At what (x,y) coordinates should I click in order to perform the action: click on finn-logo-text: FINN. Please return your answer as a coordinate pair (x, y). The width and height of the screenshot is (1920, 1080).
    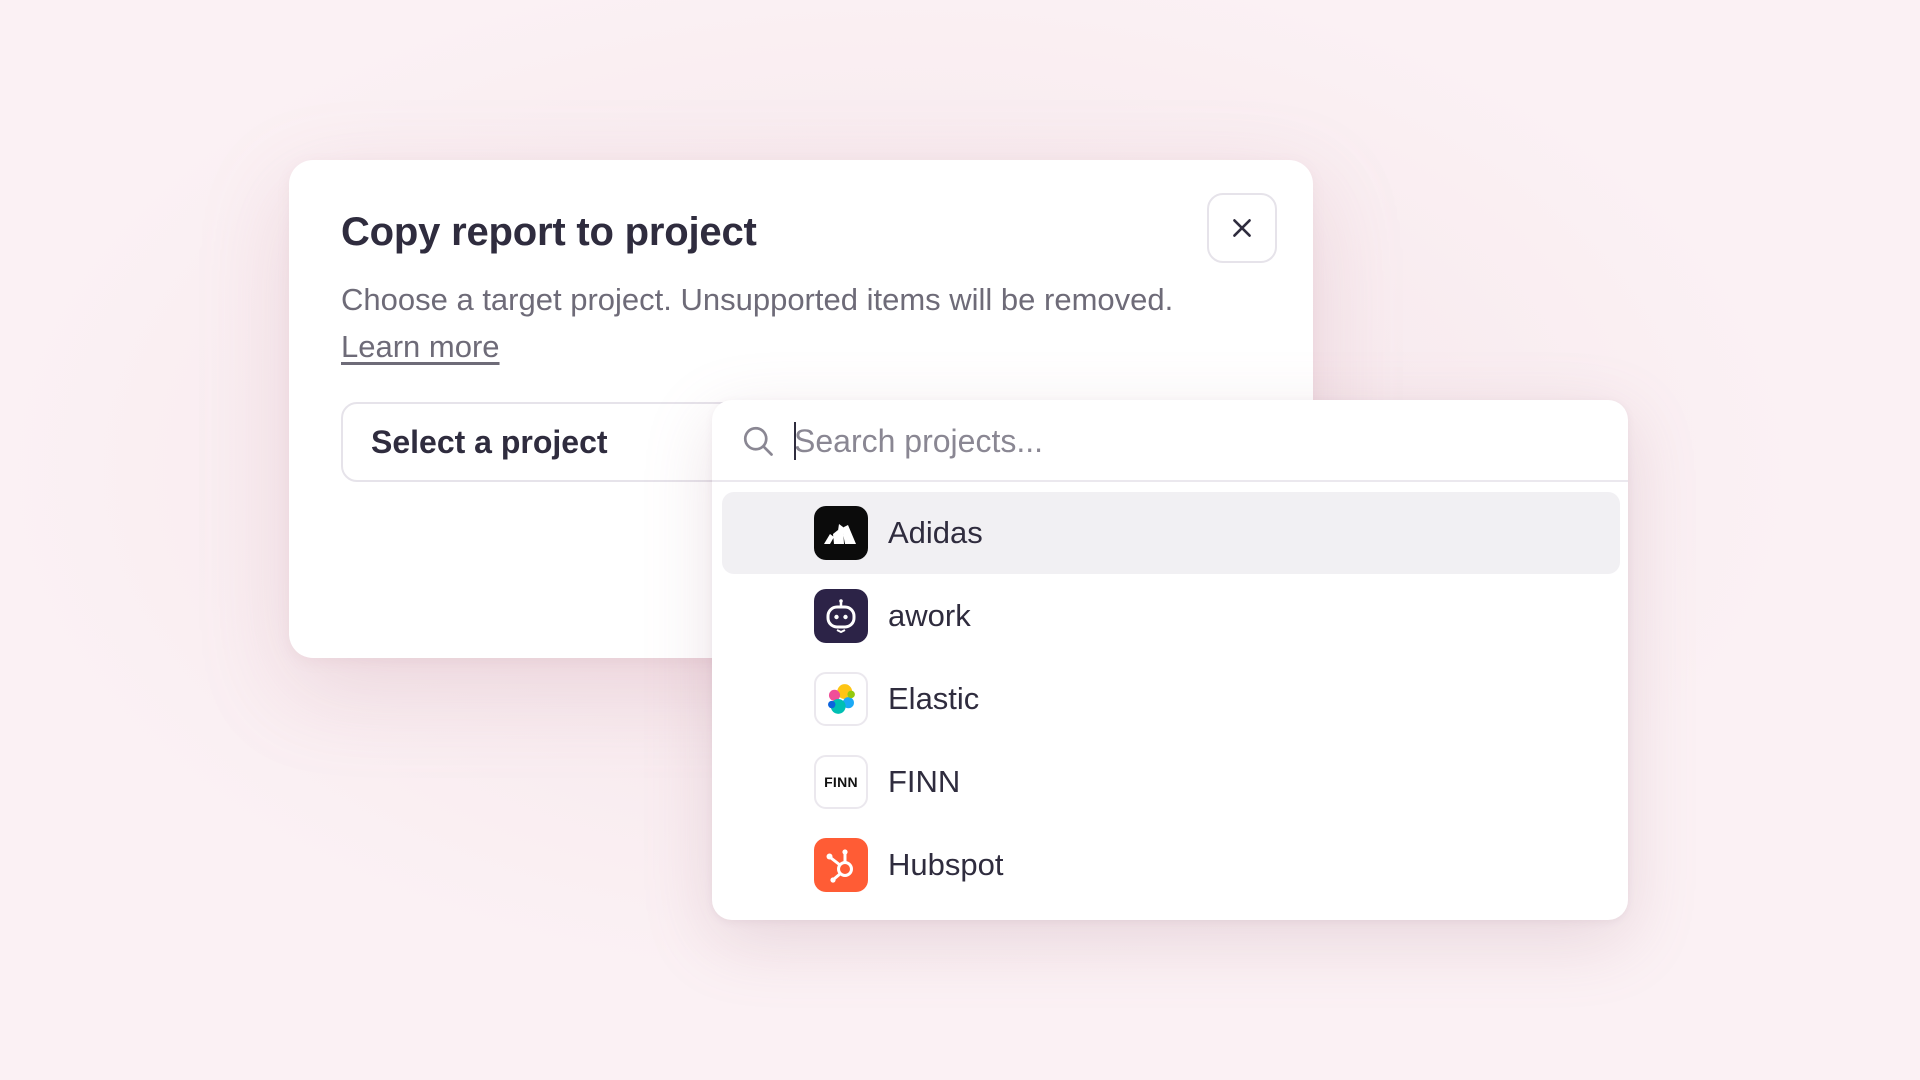
    Looking at the image, I should click on (841, 782).